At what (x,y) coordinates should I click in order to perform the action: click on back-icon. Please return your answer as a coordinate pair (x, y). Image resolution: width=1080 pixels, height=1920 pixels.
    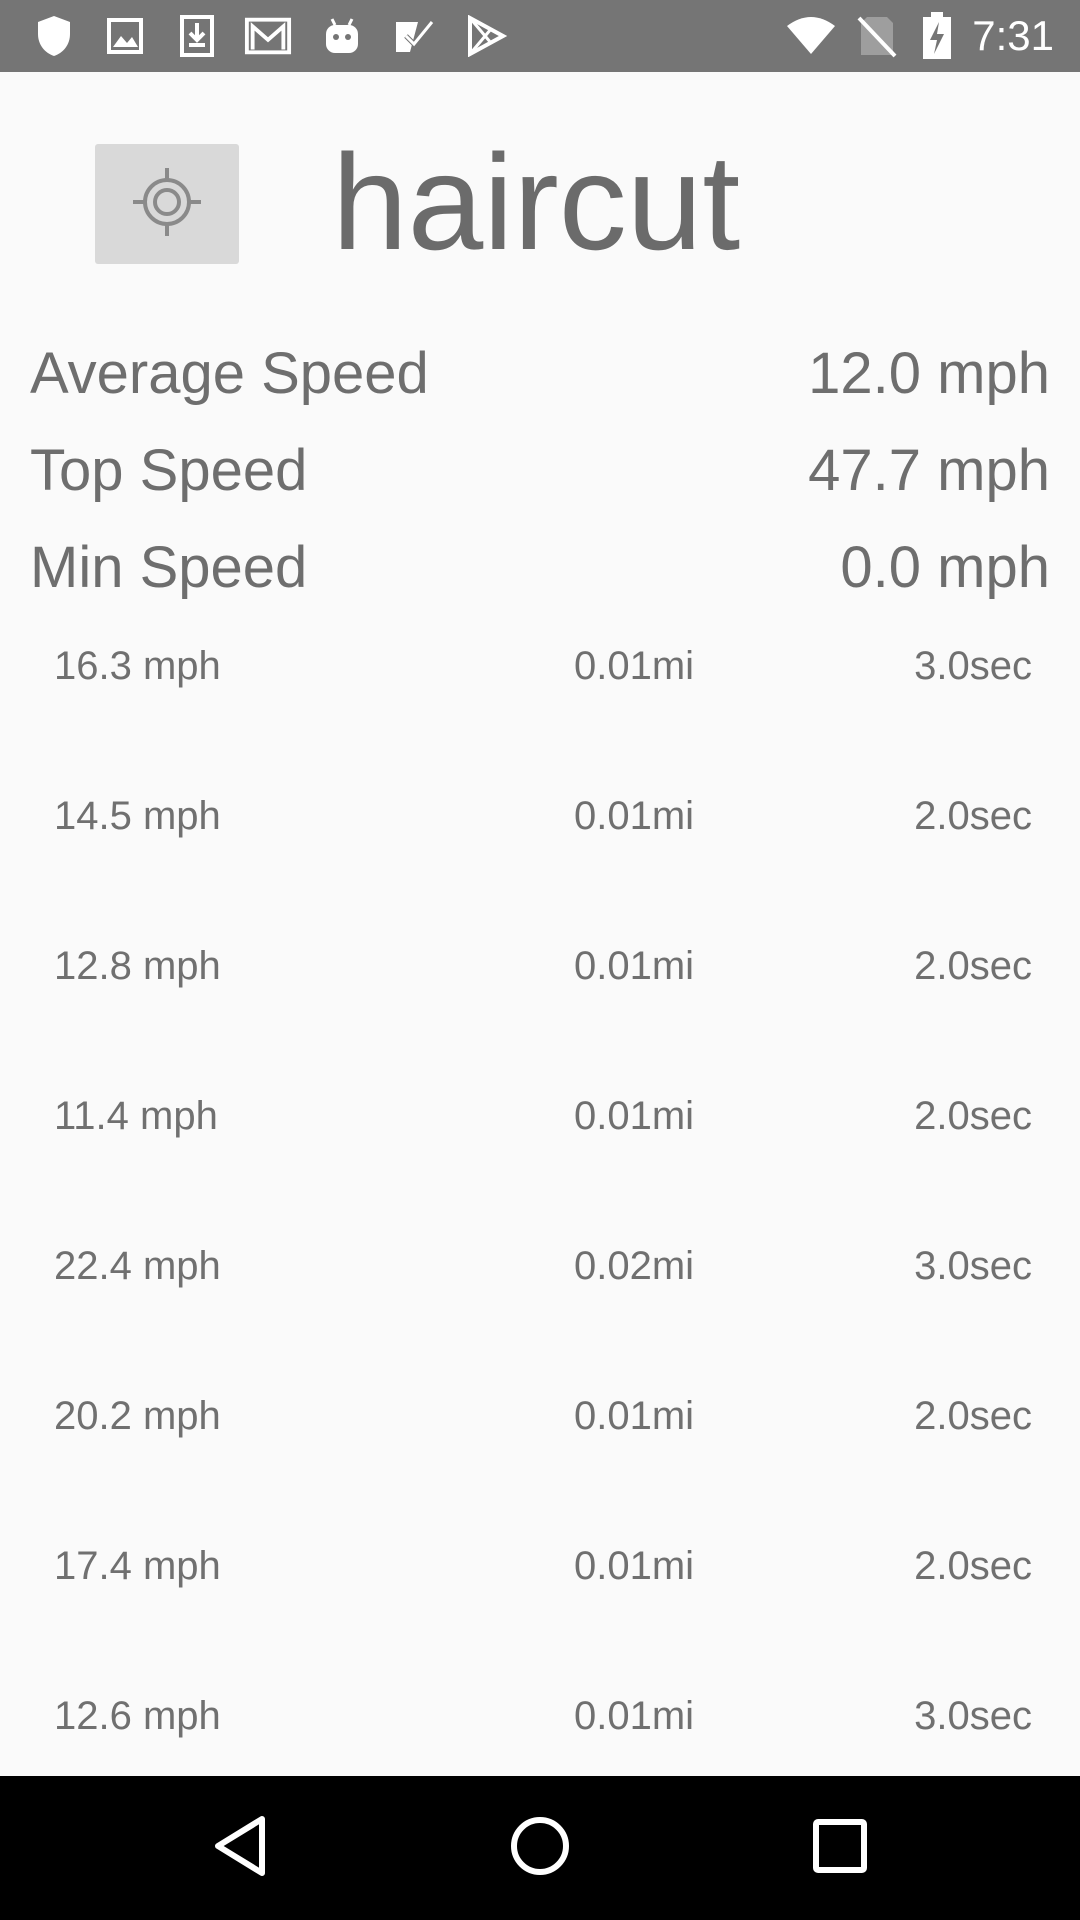
    Looking at the image, I should click on (240, 1848).